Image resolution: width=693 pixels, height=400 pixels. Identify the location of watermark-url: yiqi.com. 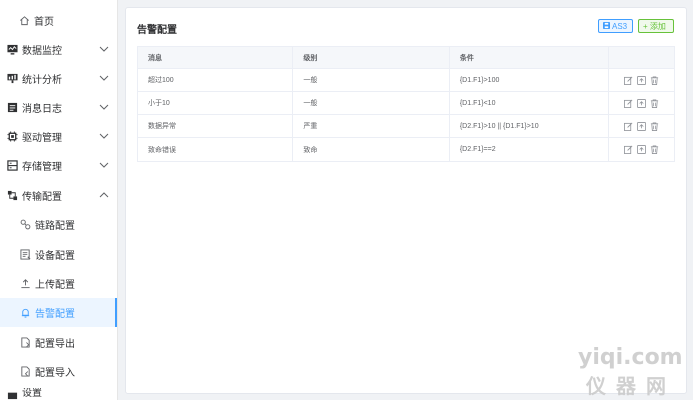
(630, 357).